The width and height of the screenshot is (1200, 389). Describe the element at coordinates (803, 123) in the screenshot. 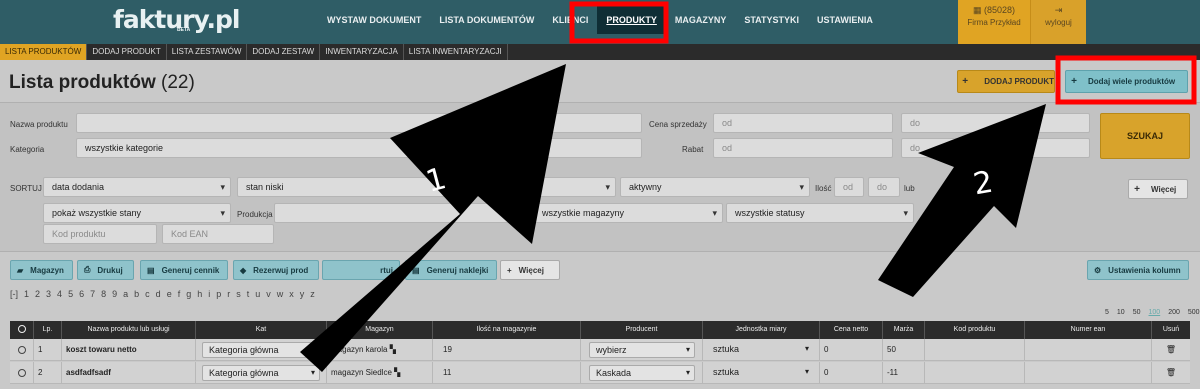

I see `price-from-input: od` at that location.